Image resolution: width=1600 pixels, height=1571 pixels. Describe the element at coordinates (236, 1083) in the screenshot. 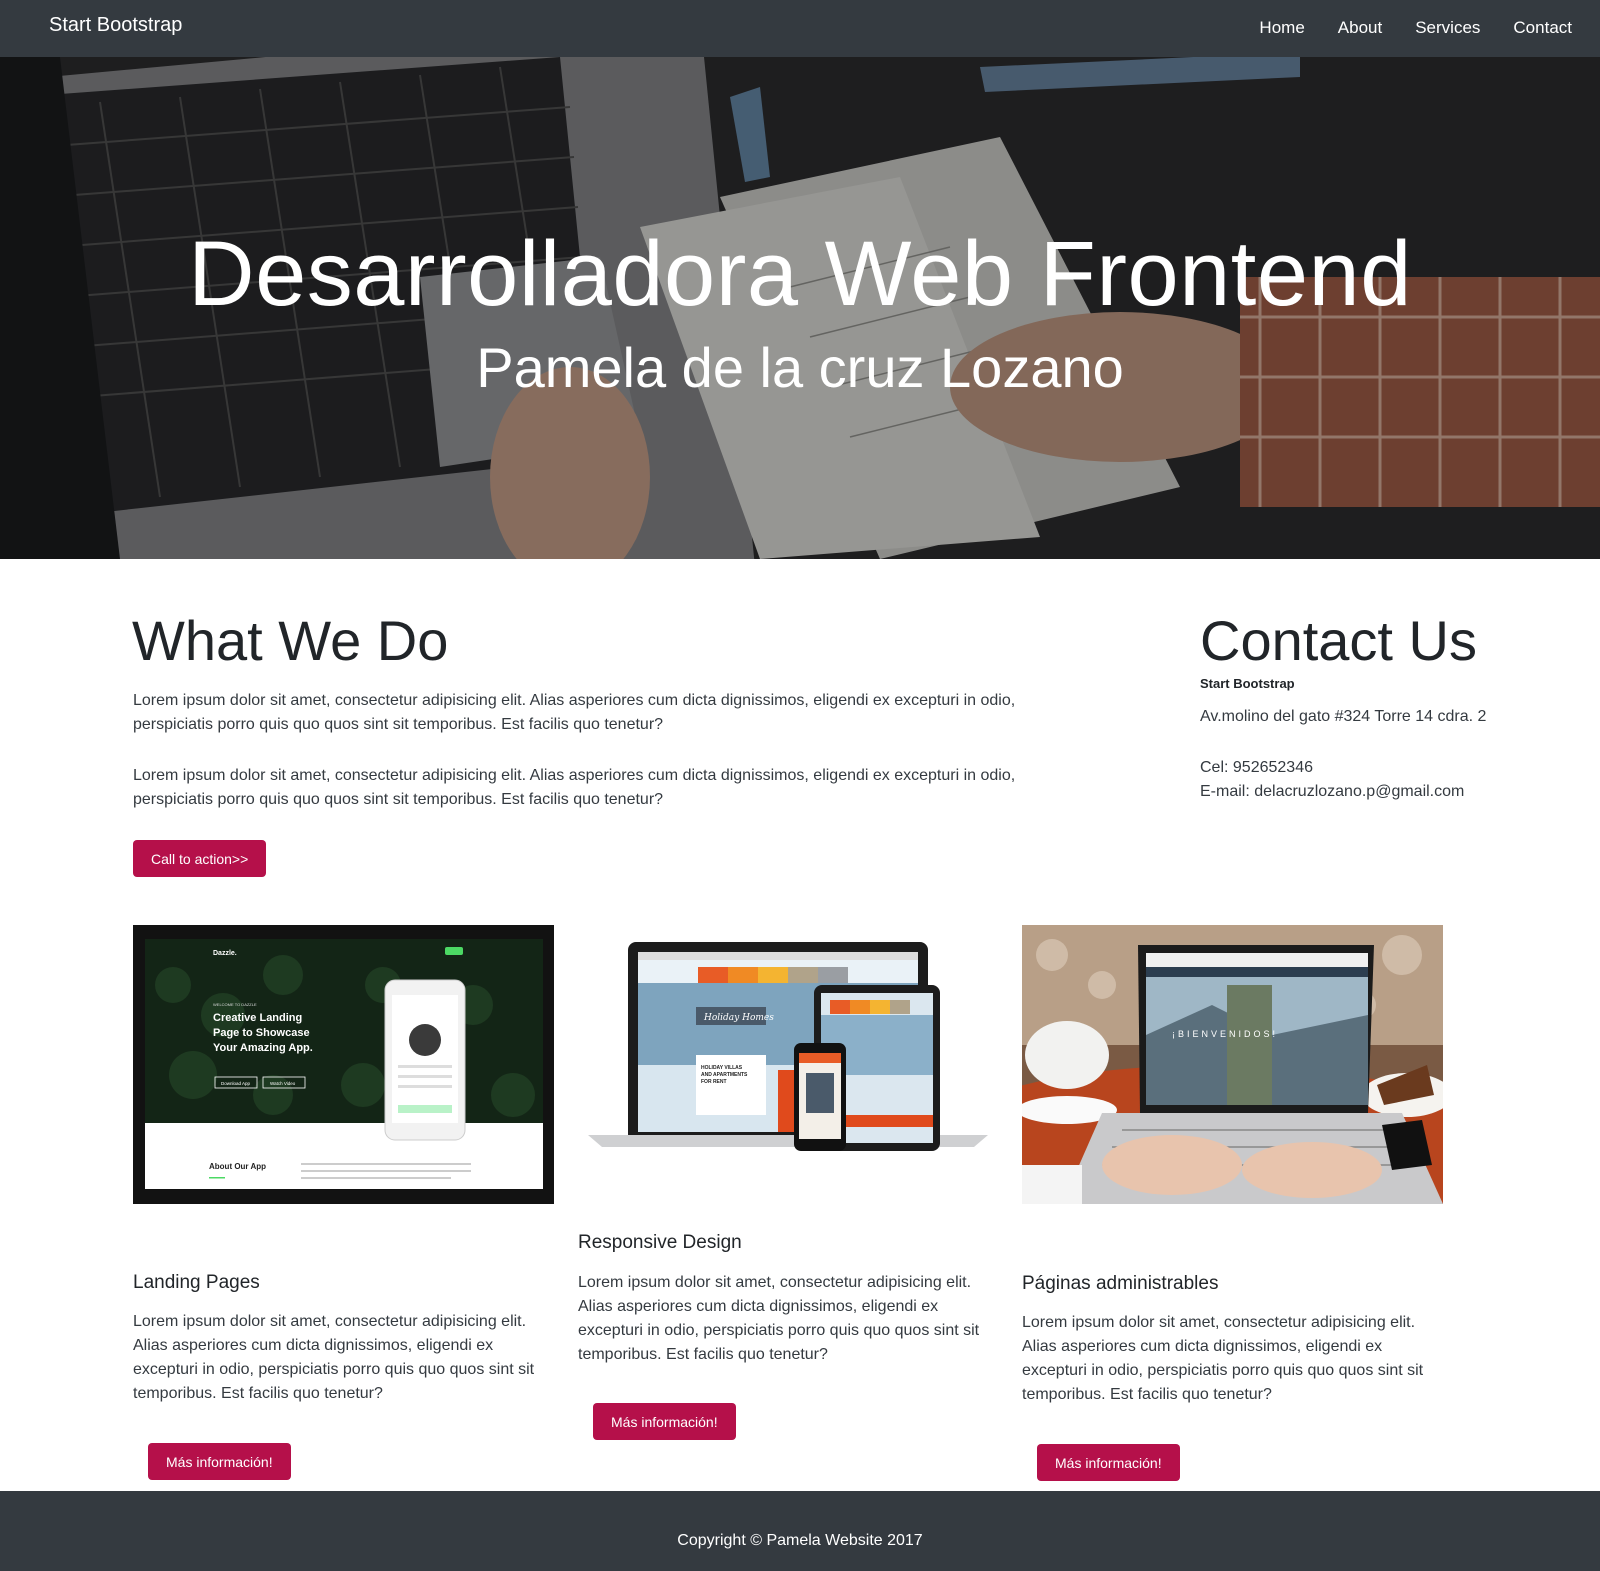

I see `dazzle-download: Download App` at that location.